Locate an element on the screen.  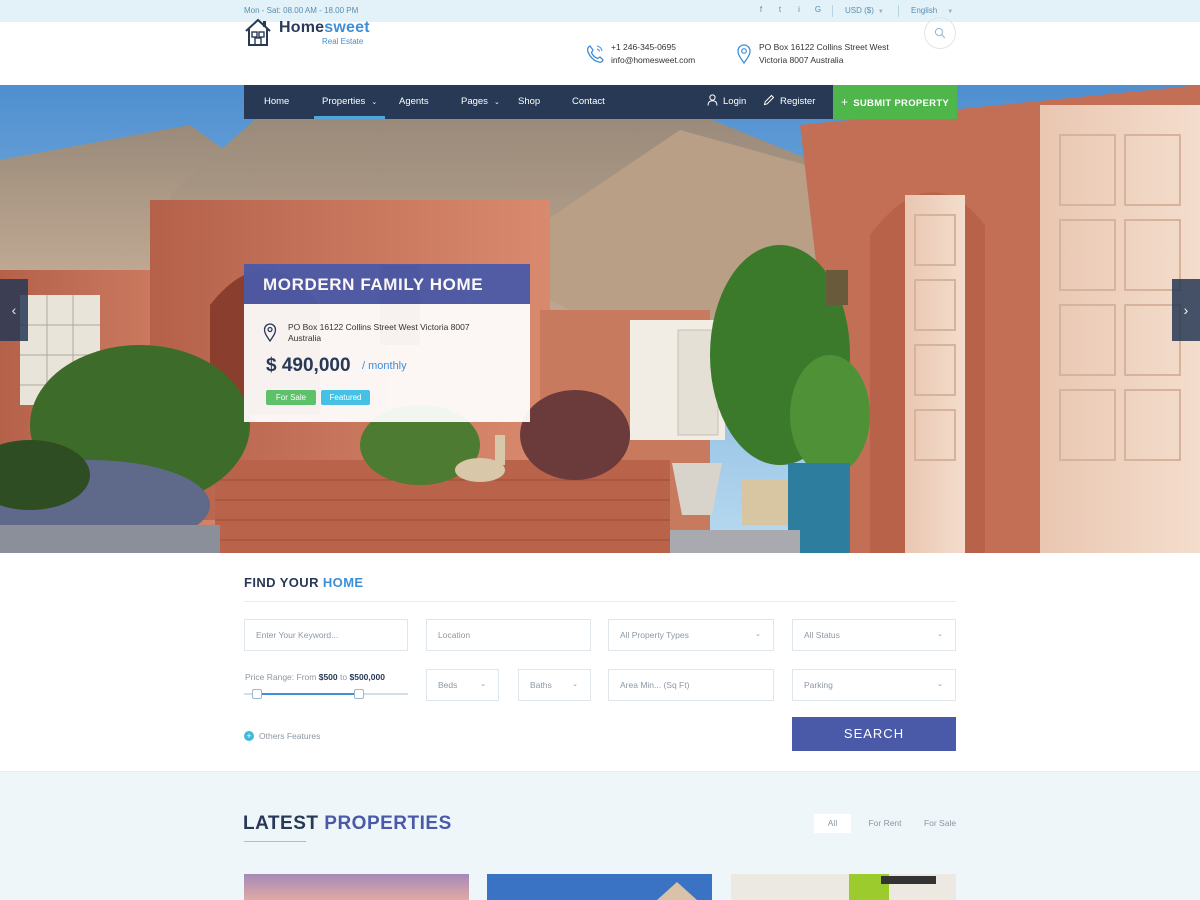
slider-prev-button: ‹ is located at coordinates (14, 310).